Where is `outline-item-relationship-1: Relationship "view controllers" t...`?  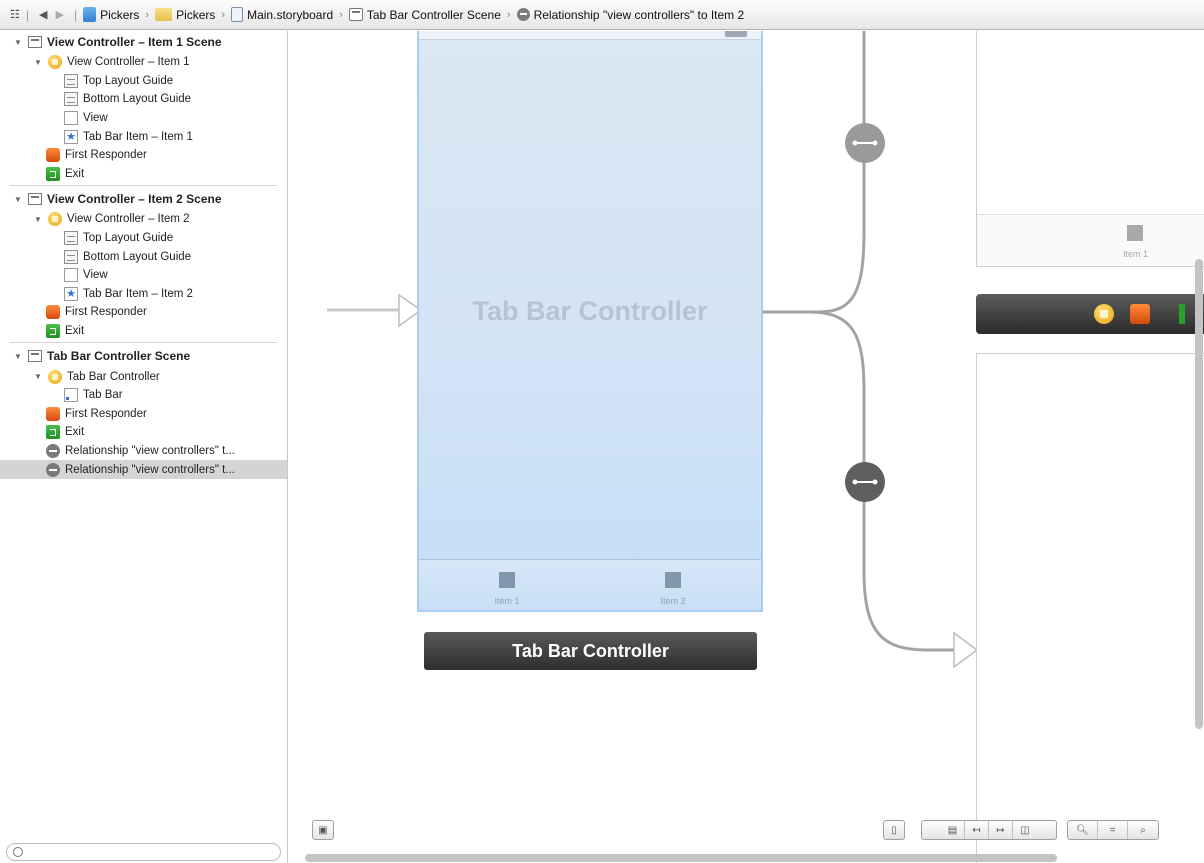
outline-item-relationship-1: Relationship "view controllers" t... is located at coordinates (143, 451).